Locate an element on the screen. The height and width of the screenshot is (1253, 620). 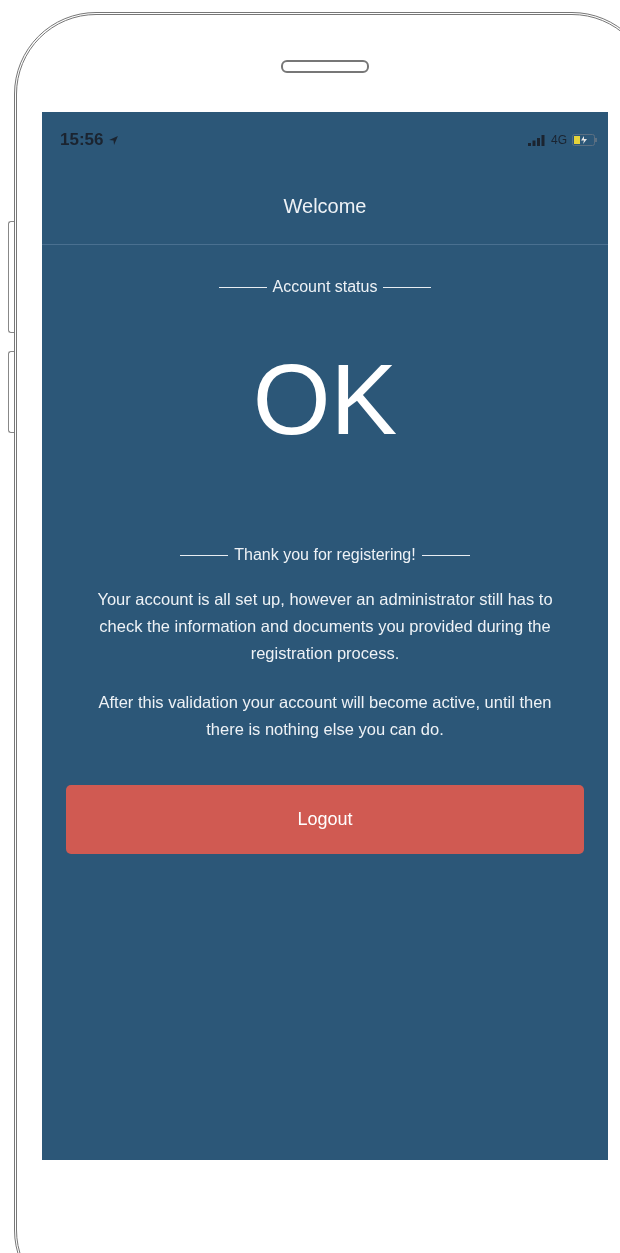
status-value: OK is located at coordinates (325, 399).